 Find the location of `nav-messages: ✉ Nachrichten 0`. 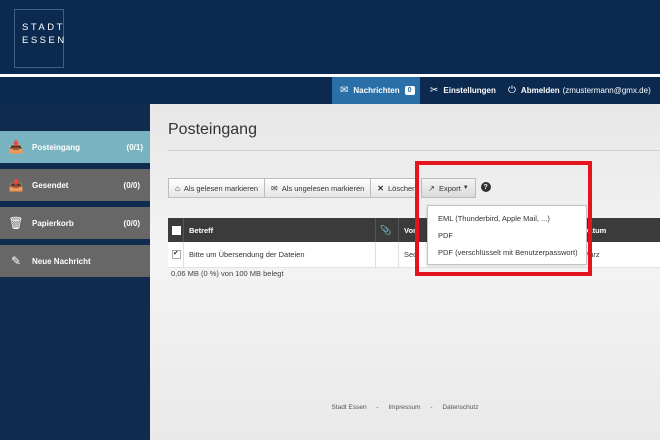

nav-messages: ✉ Nachrichten 0 is located at coordinates (376, 90).